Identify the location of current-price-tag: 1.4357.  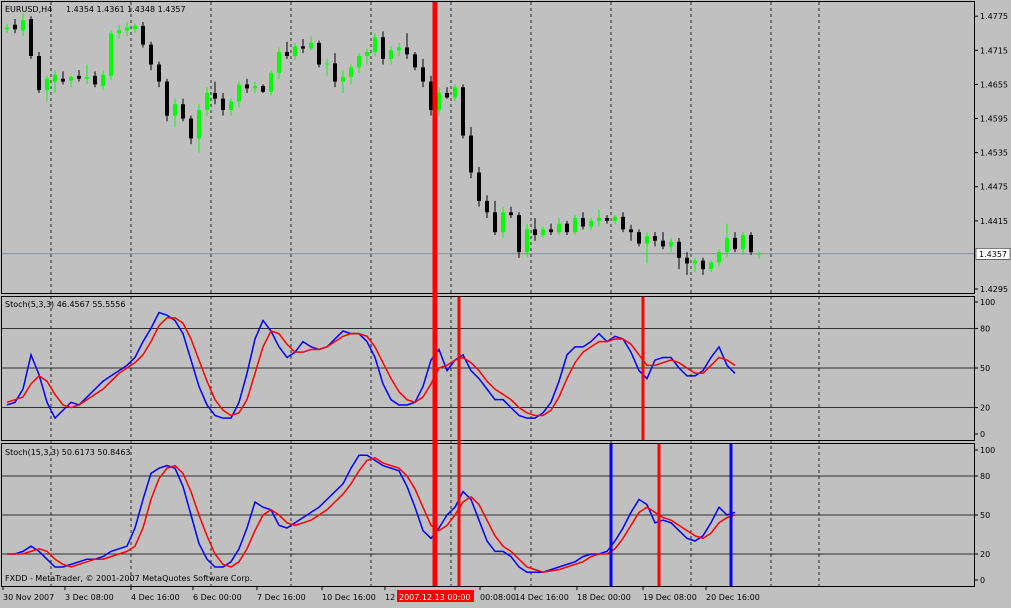
(993, 254).